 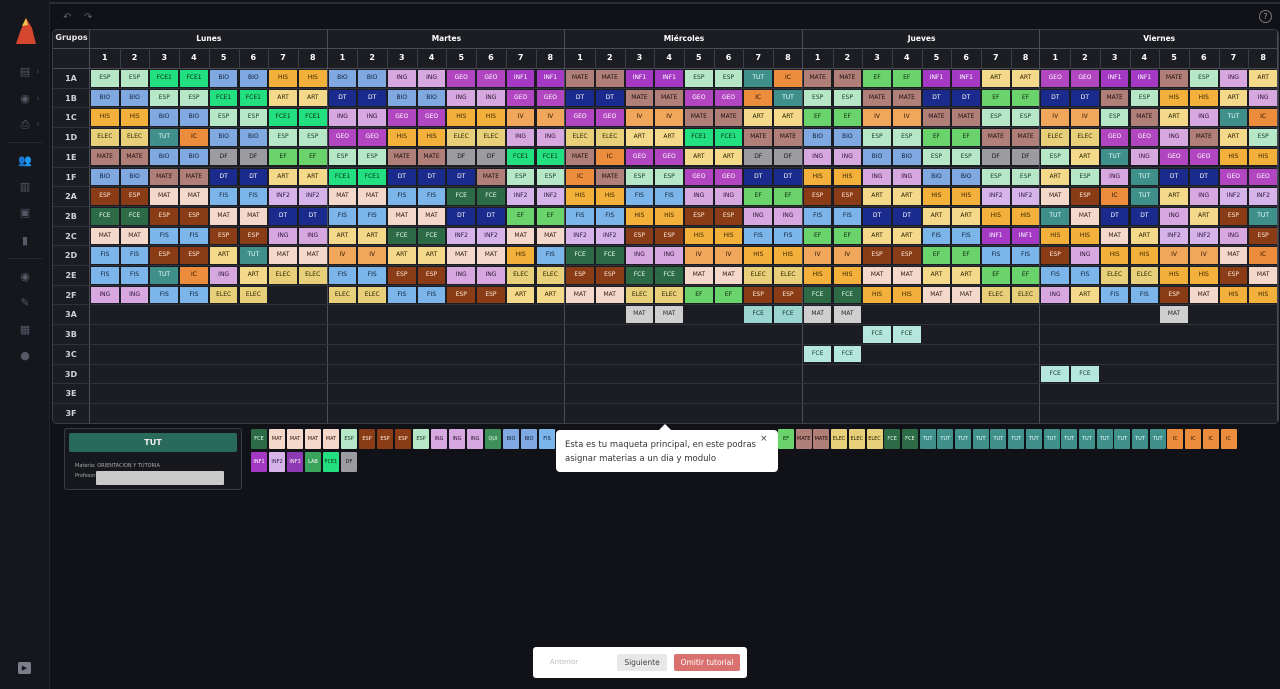 I want to click on schedule-slot: DF, so click(x=788, y=157).